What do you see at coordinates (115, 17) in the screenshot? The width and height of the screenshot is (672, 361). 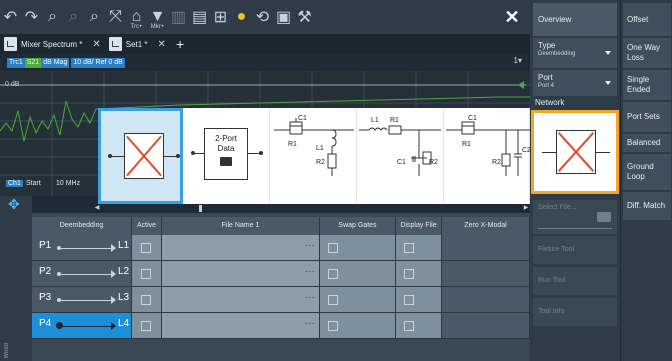 I see `full-screen-icon: ⤧` at bounding box center [115, 17].